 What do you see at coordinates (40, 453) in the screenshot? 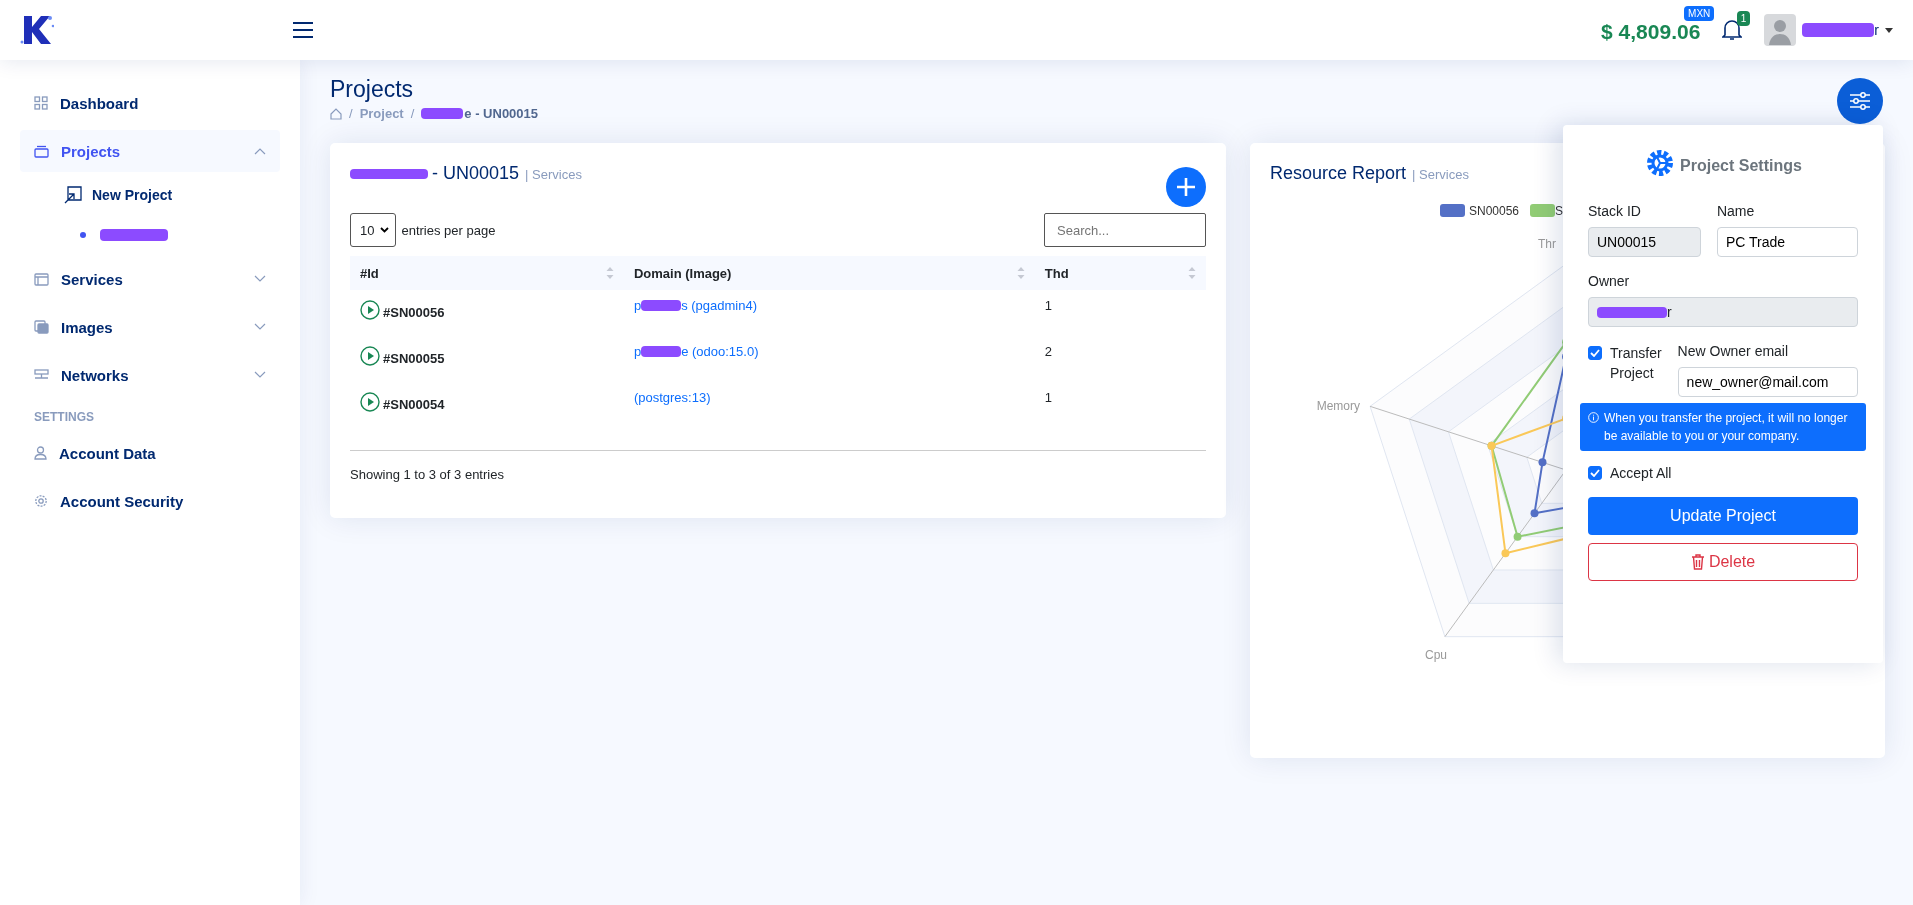
I see `person-icon` at bounding box center [40, 453].